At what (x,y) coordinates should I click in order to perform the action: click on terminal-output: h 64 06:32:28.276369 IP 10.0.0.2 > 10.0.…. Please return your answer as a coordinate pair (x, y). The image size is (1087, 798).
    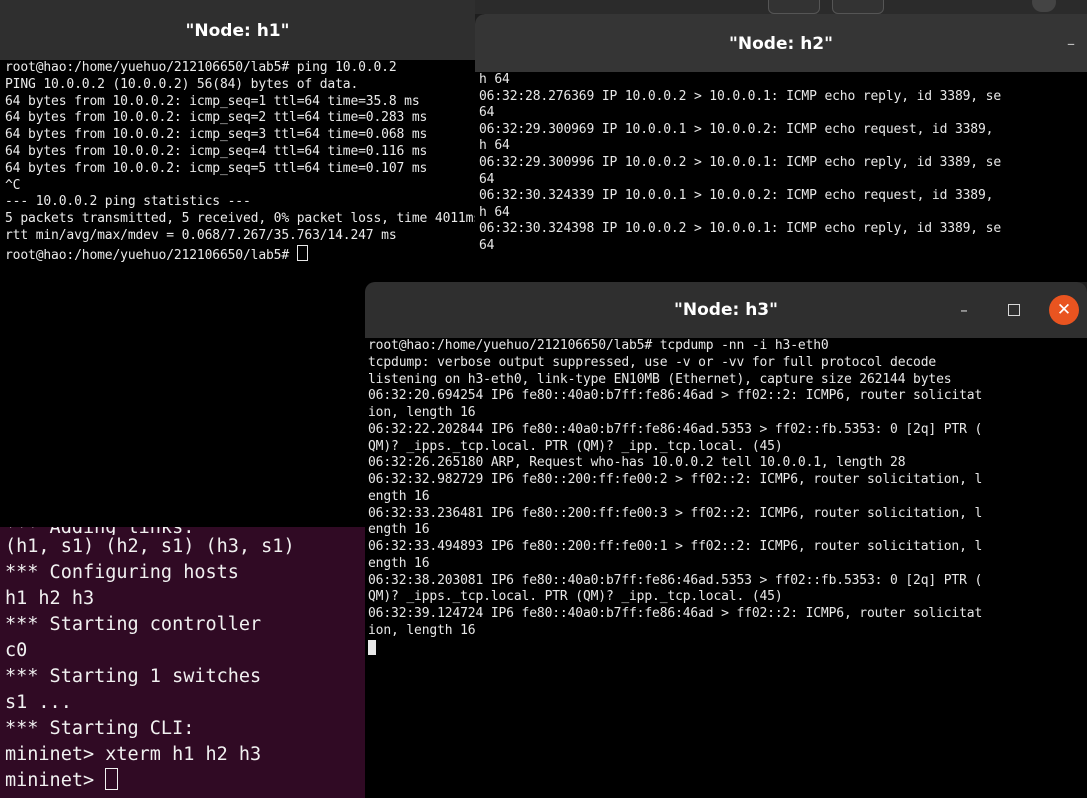
    Looking at the image, I should click on (783, 163).